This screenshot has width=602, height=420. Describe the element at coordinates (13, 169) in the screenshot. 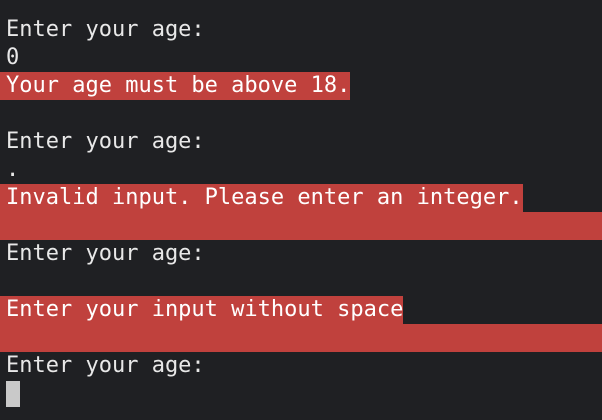

I see `user-input-line: .` at that location.